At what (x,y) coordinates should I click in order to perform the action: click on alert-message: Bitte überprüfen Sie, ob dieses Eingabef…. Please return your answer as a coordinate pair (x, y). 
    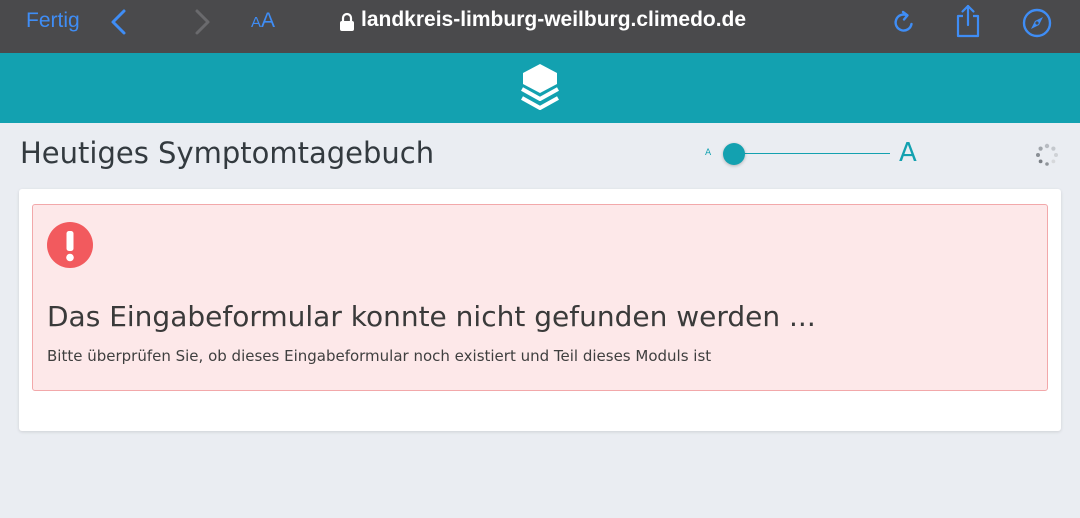
    Looking at the image, I should click on (379, 356).